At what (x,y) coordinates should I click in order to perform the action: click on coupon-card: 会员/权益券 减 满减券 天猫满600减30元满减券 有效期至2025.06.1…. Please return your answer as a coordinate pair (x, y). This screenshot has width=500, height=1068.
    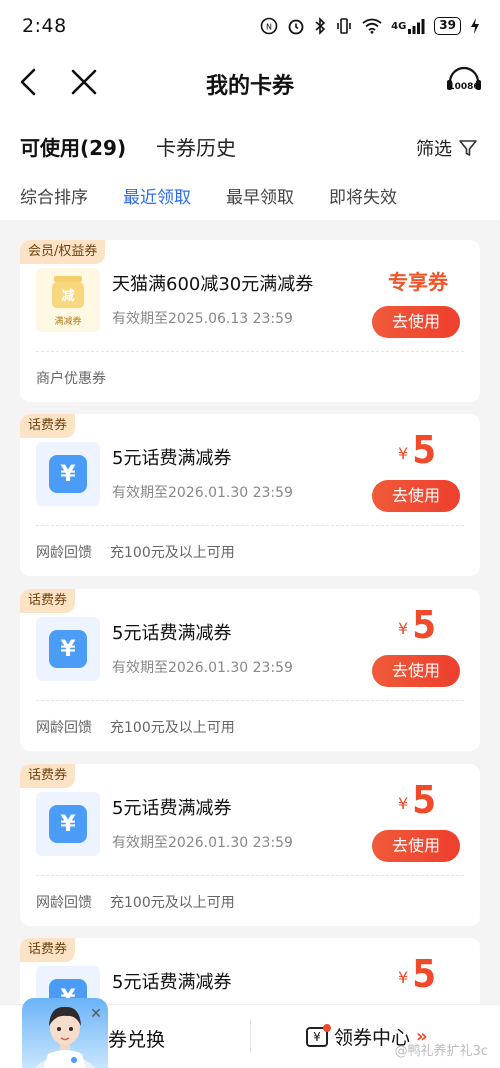
    Looking at the image, I should click on (250, 321).